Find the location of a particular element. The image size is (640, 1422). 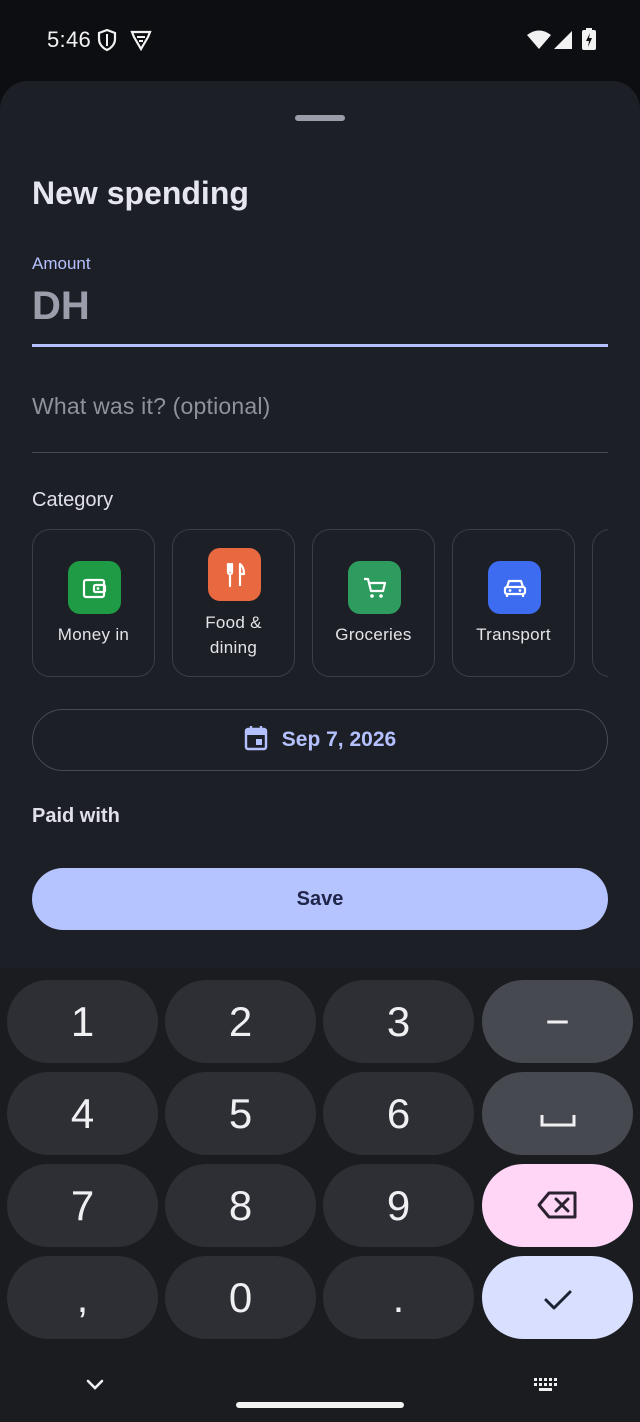

date-label: Sep 7, 2026 is located at coordinates (339, 739).